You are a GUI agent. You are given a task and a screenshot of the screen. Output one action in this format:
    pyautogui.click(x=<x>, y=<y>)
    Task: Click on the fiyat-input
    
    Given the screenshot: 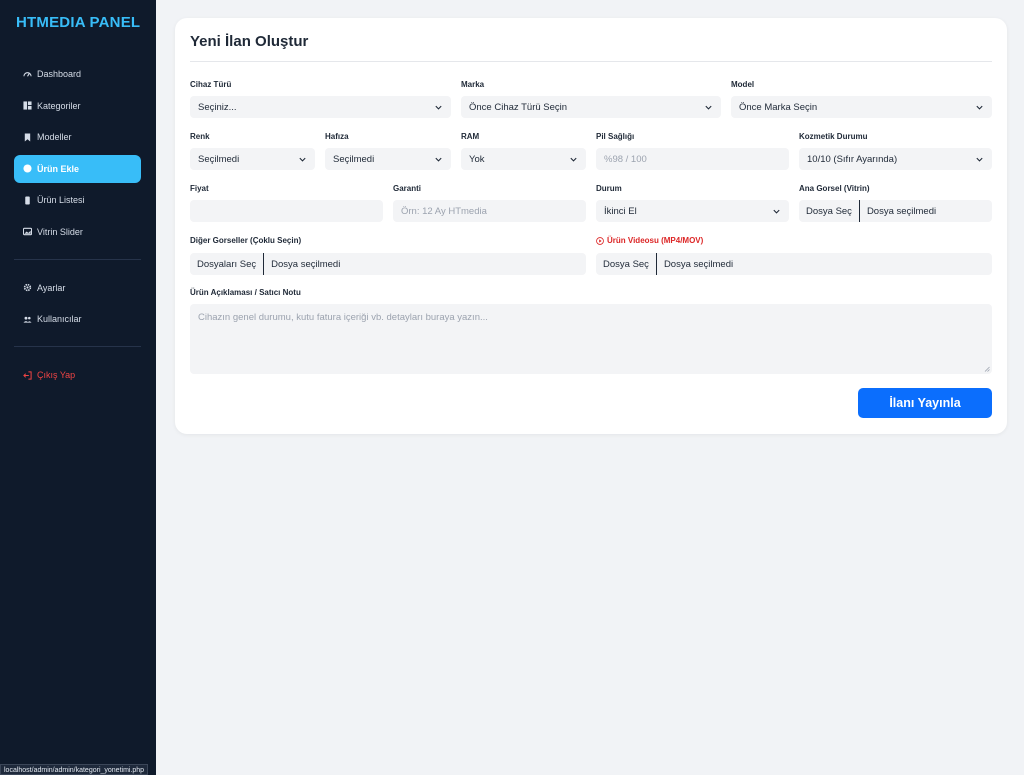 What is the action you would take?
    pyautogui.click(x=286, y=211)
    